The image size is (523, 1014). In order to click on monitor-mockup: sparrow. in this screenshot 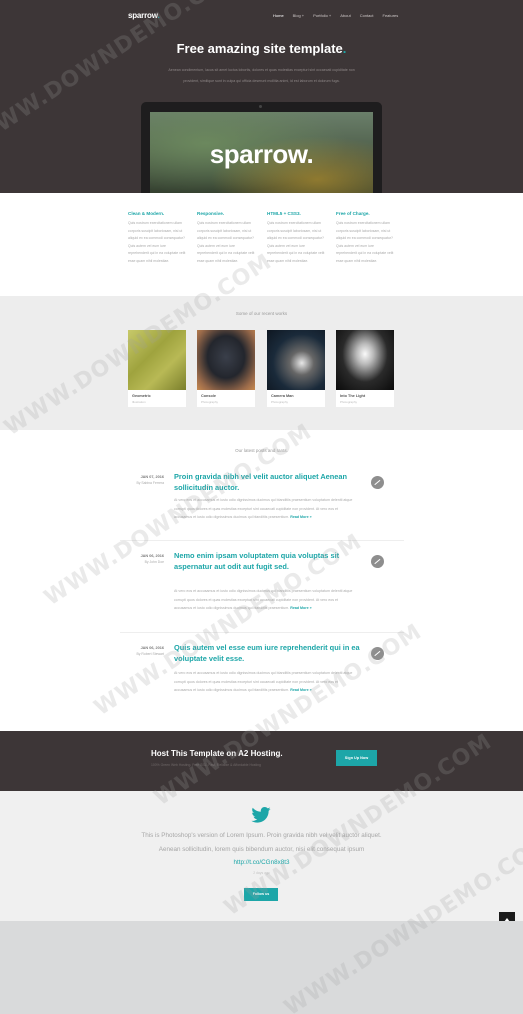, I will do `click(261, 147)`.